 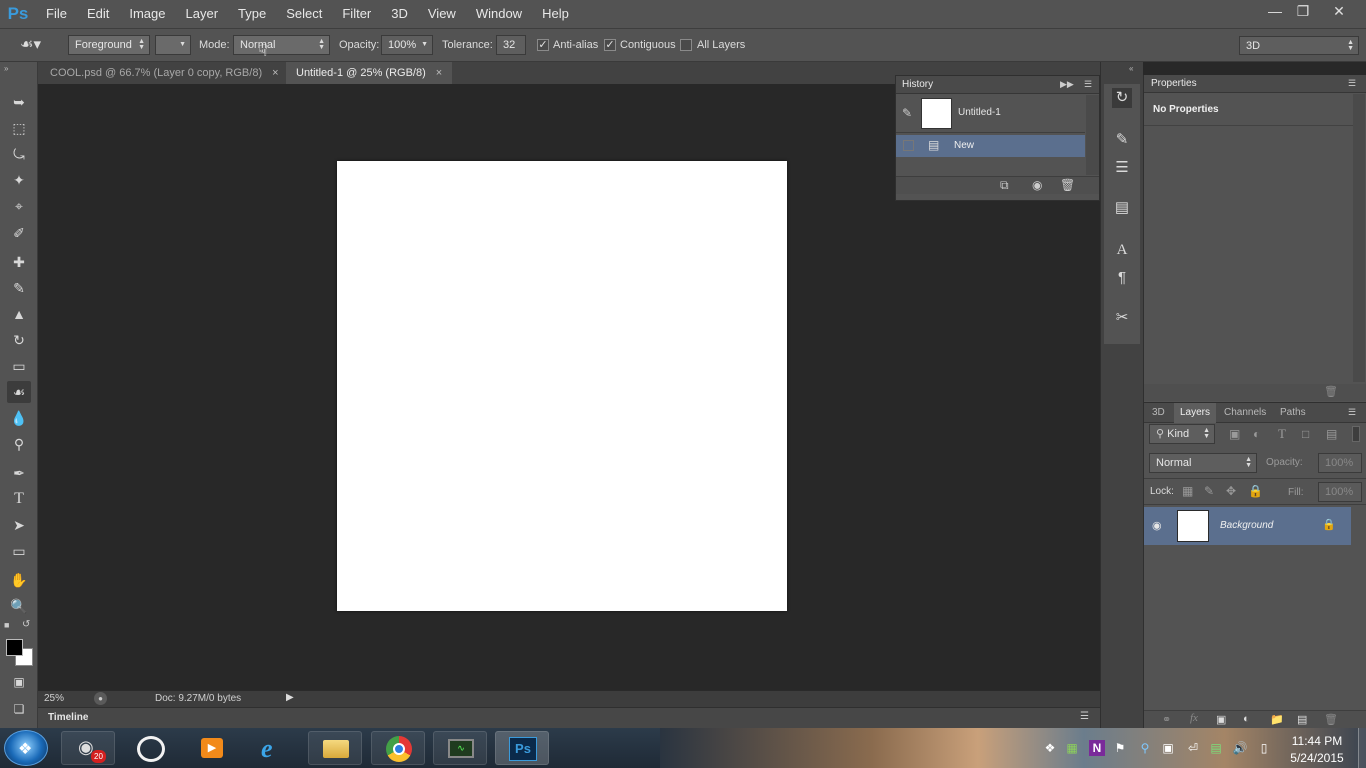 What do you see at coordinates (109, 45) in the screenshot?
I see `fill-source-select: Foreground ▲ ▼` at bounding box center [109, 45].